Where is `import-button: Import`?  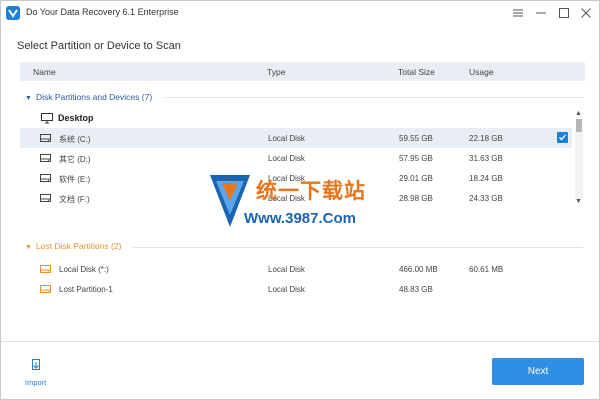
import-button: Import is located at coordinates (35, 382).